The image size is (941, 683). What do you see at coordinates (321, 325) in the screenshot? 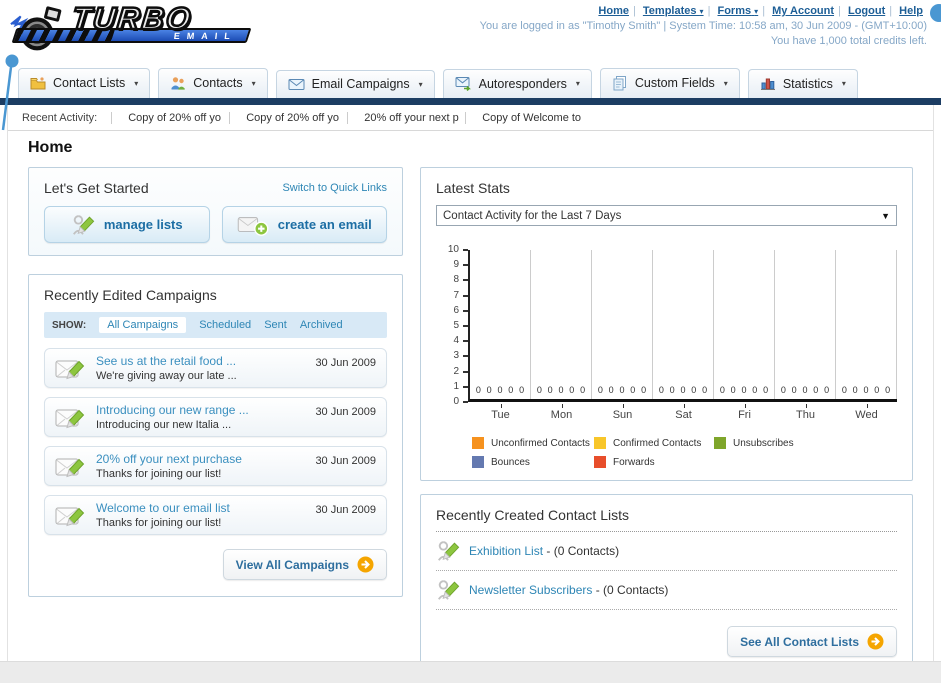
I see `filter-archived: Archived` at bounding box center [321, 325].